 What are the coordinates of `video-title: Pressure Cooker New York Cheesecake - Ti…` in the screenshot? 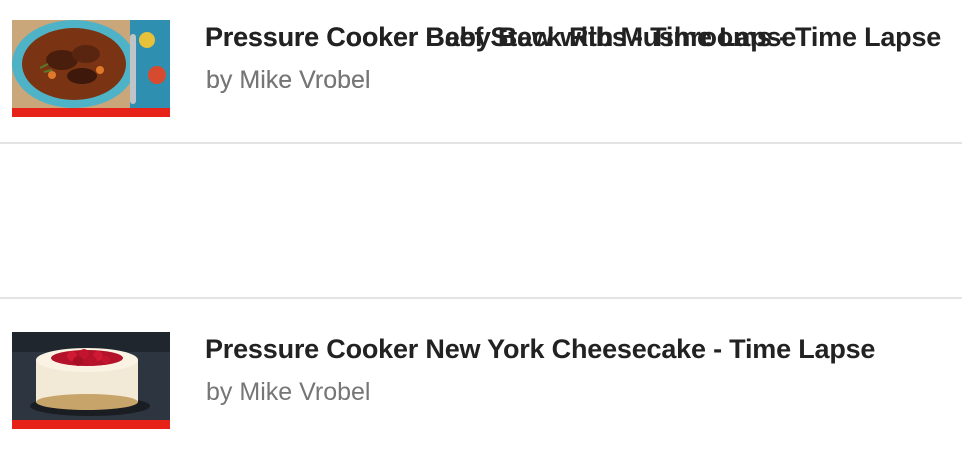 It's located at (540, 349).